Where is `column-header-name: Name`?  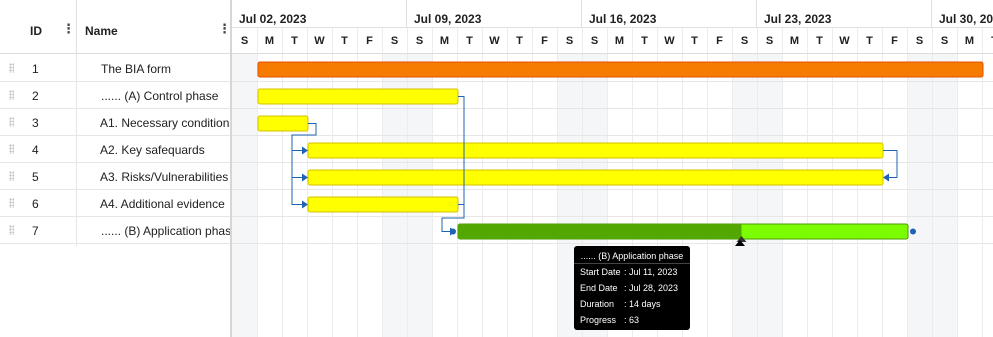 column-header-name: Name is located at coordinates (101, 31).